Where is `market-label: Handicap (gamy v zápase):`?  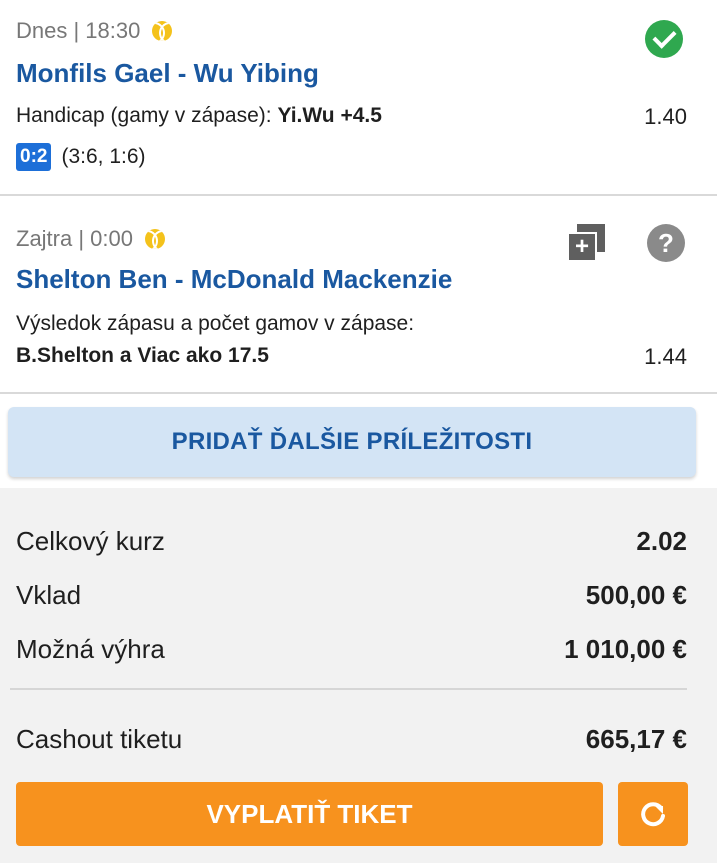
market-label: Handicap (gamy v zápase): is located at coordinates (144, 115).